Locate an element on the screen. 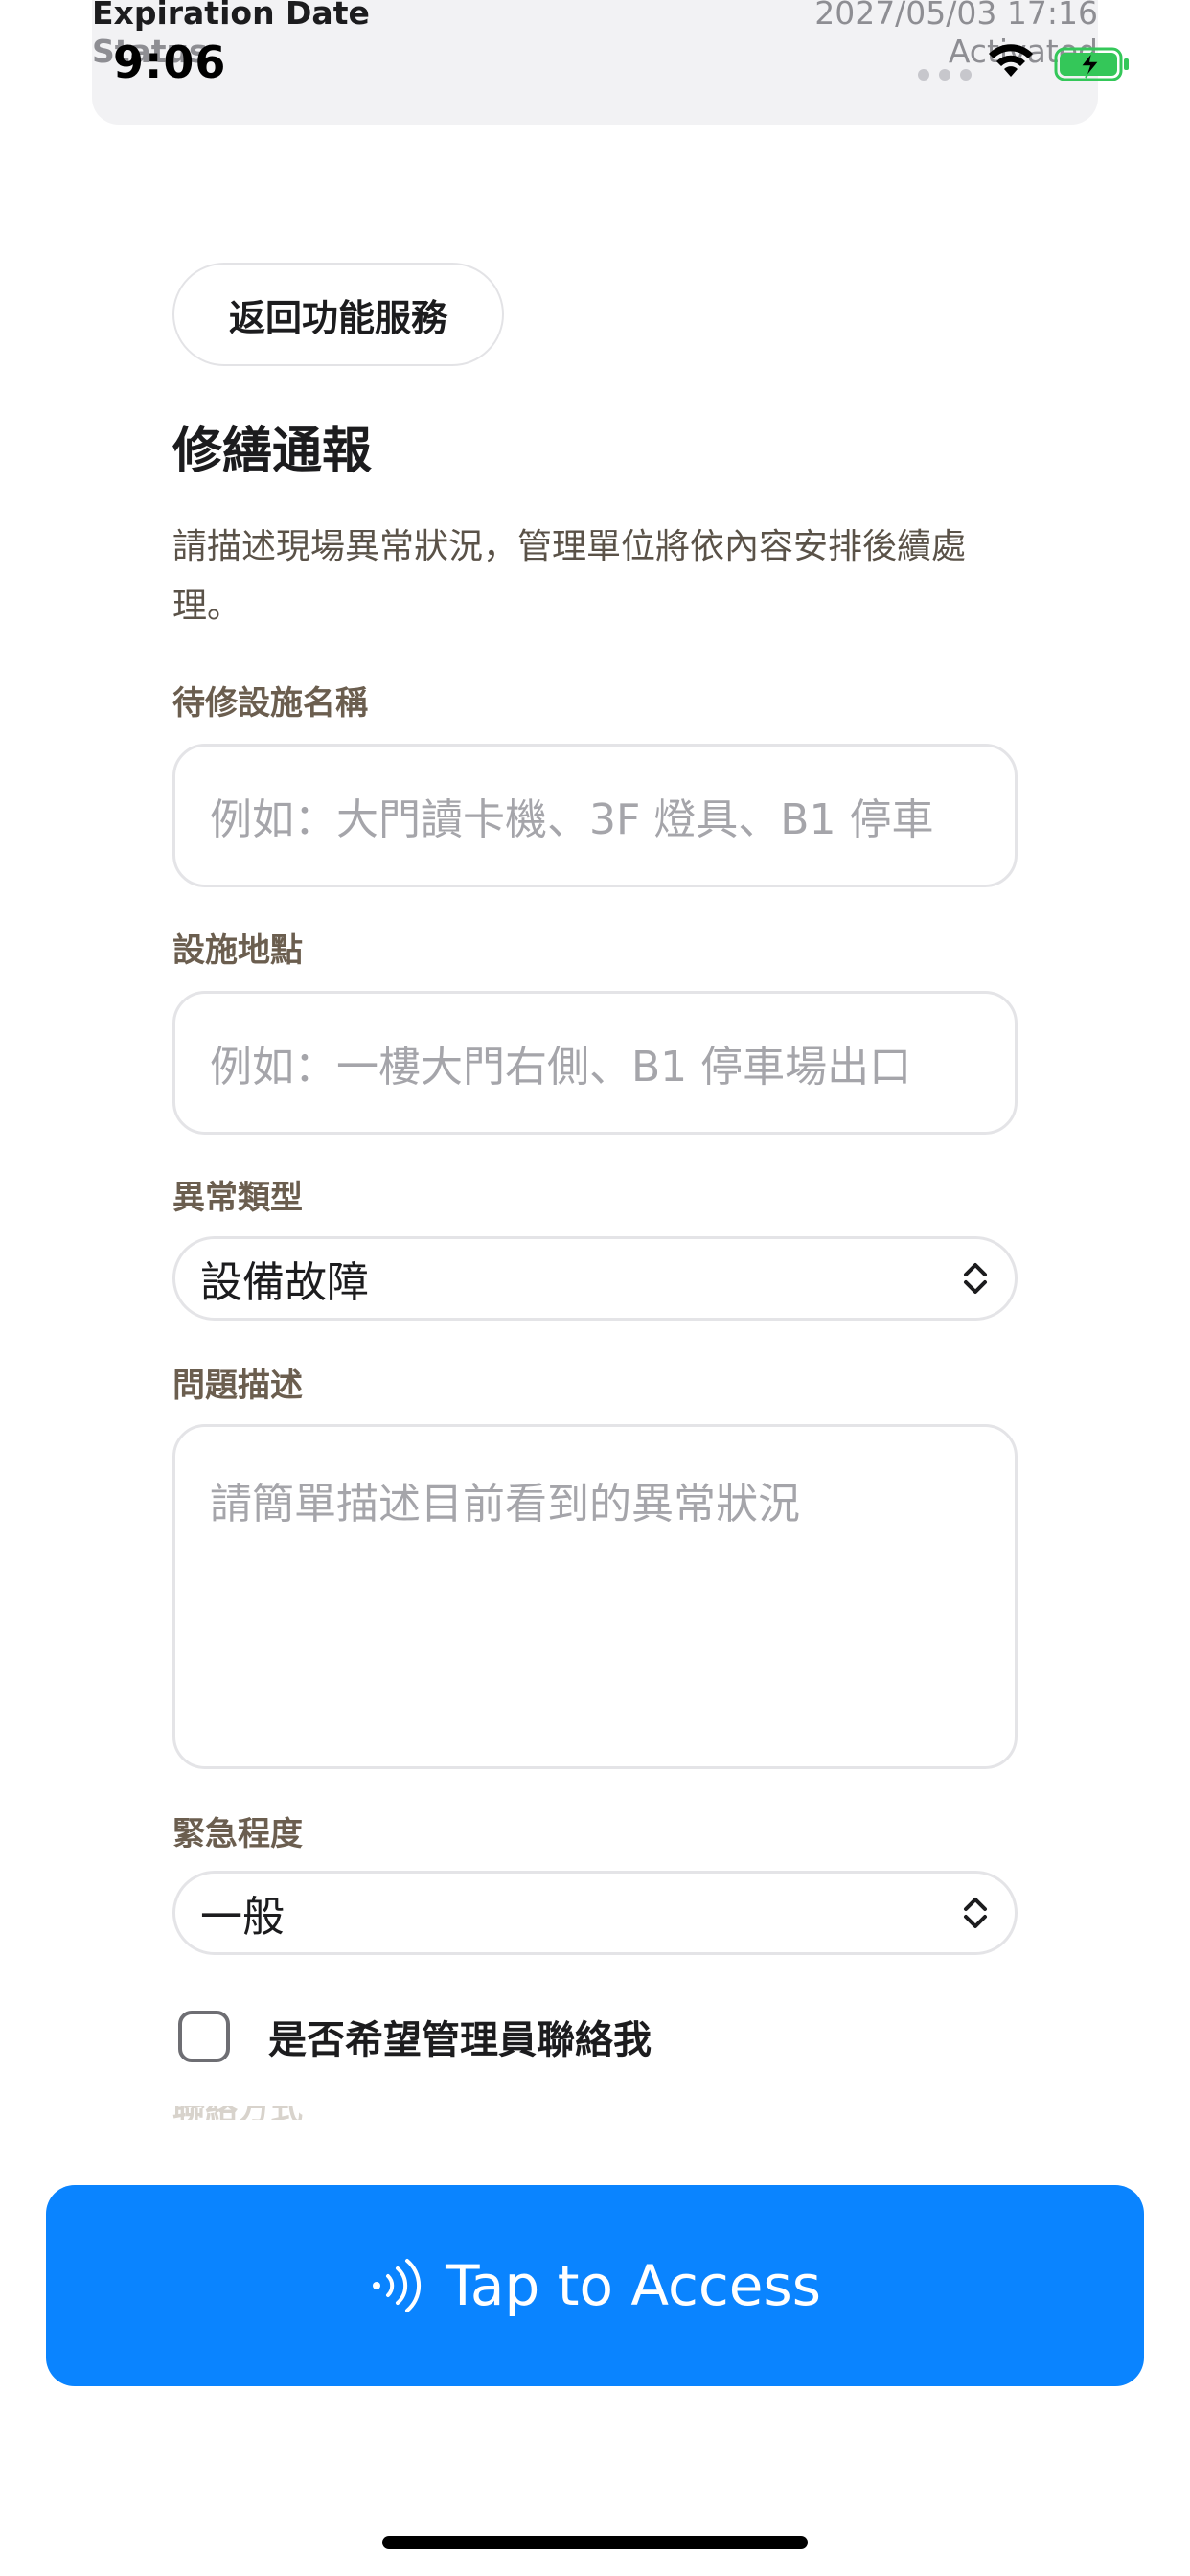 The height and width of the screenshot is (2576, 1190). contact-method-label-partial: 聯絡方式 is located at coordinates (240, 2113).